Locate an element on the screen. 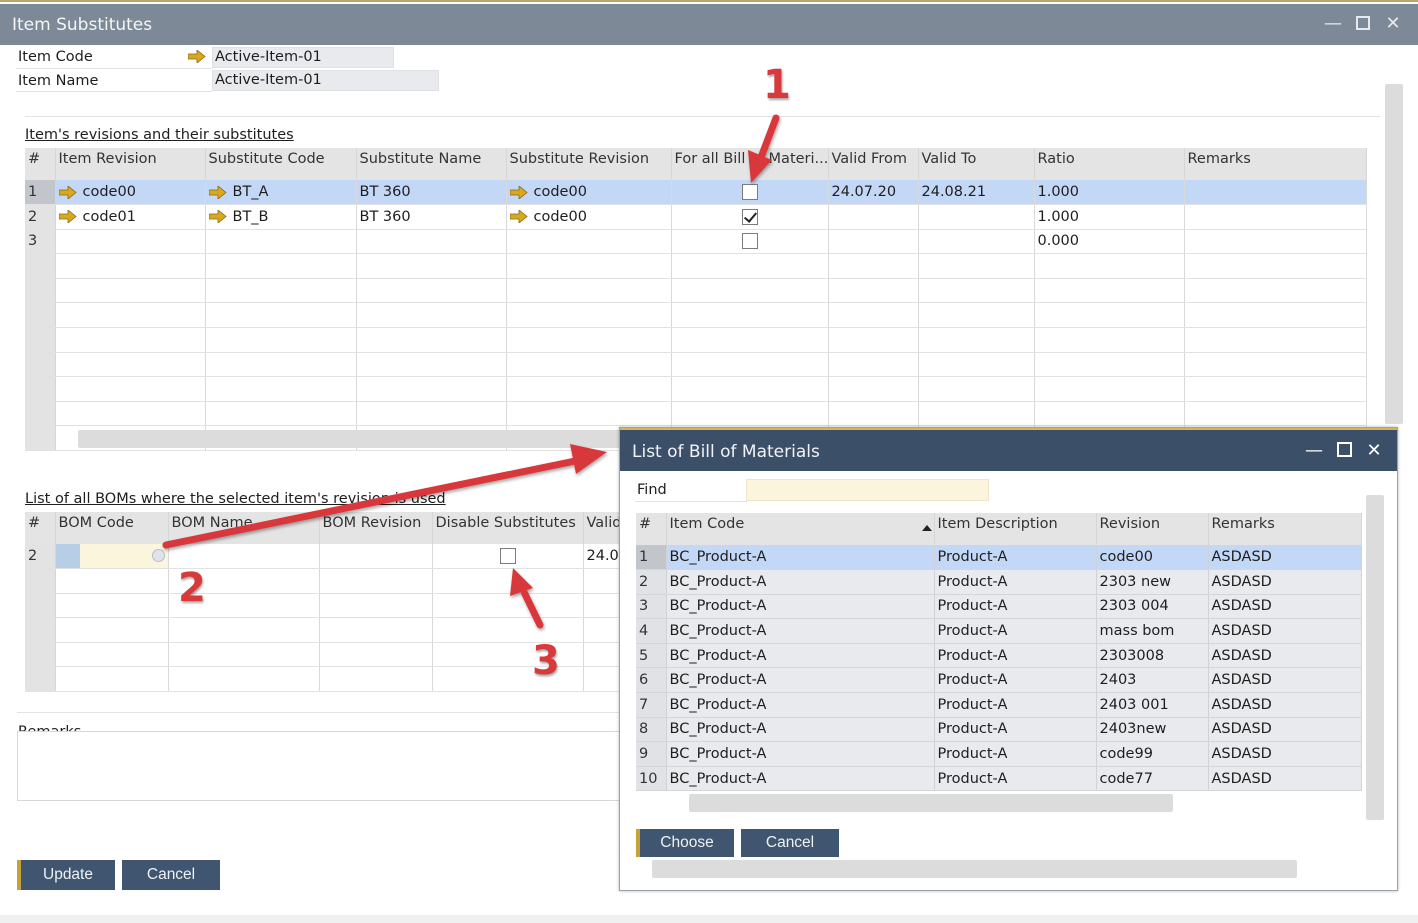 The width and height of the screenshot is (1418, 923). table-row: 9 BC_Product-A Product-A code99 ASDASD is located at coordinates (999, 754).